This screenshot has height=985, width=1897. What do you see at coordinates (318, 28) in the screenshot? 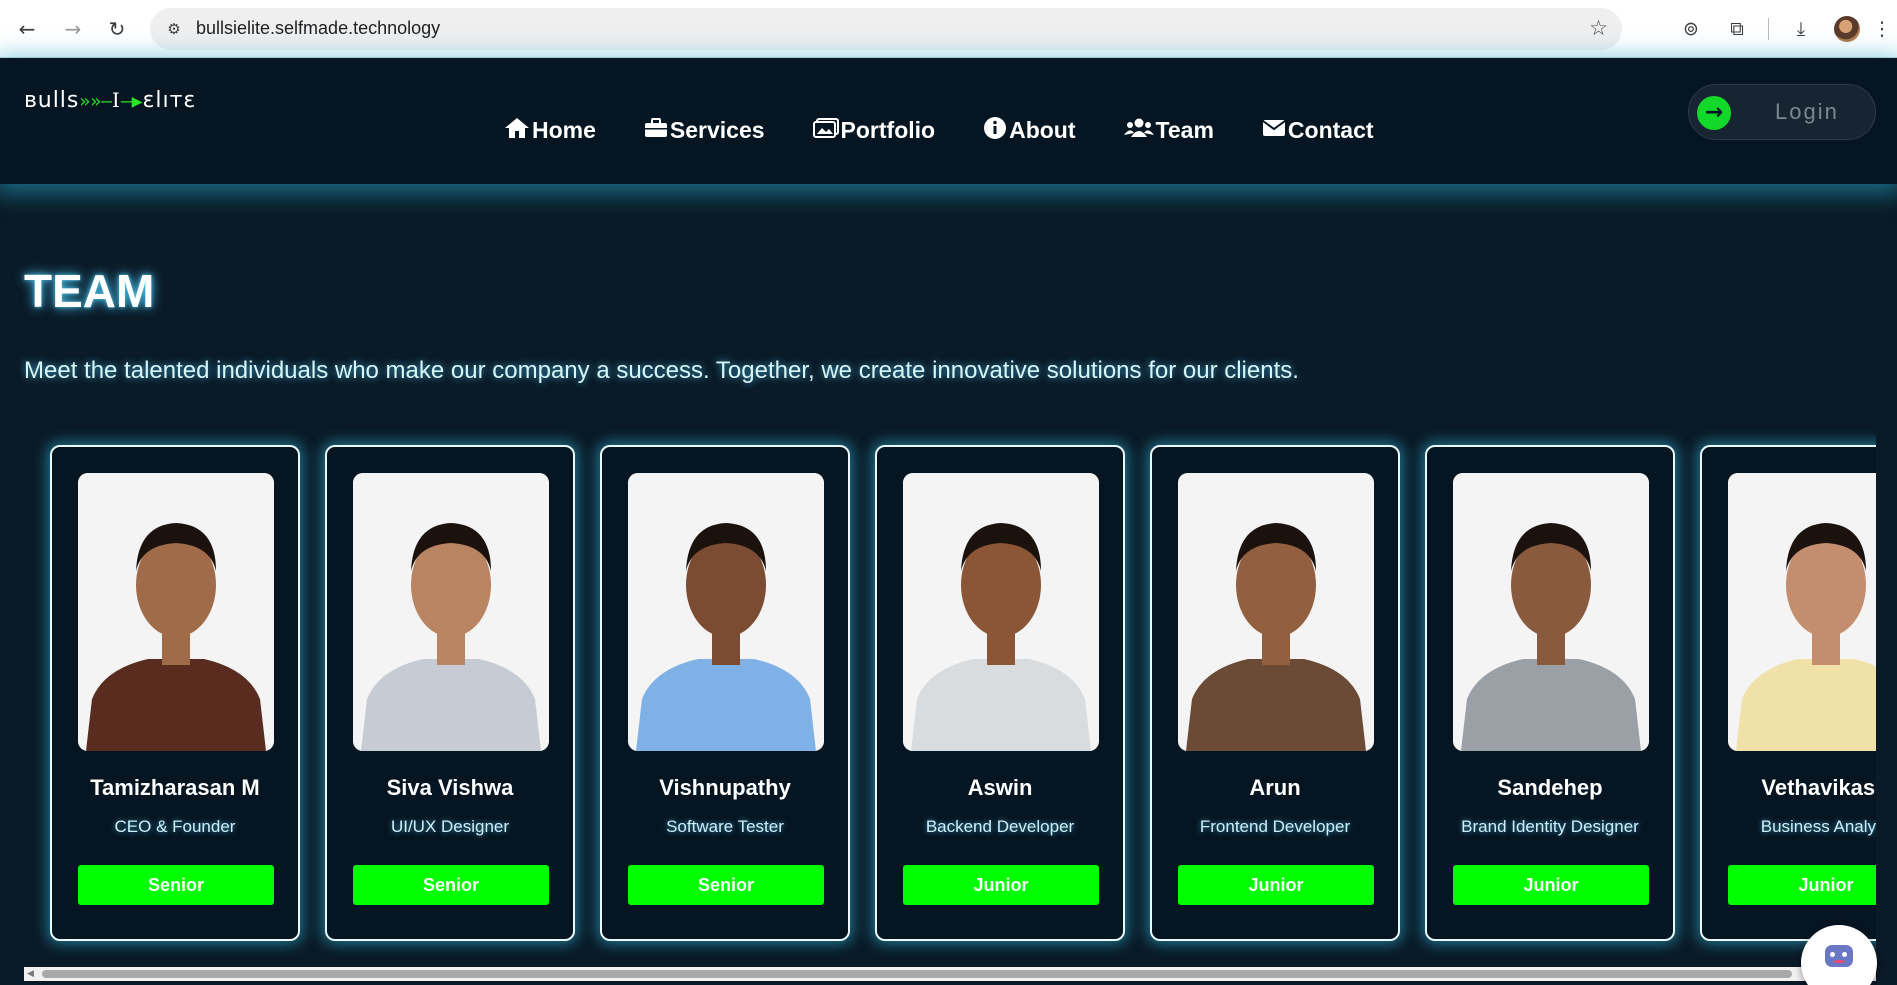
I see `url-text: bullsielite.selfmade.technology` at bounding box center [318, 28].